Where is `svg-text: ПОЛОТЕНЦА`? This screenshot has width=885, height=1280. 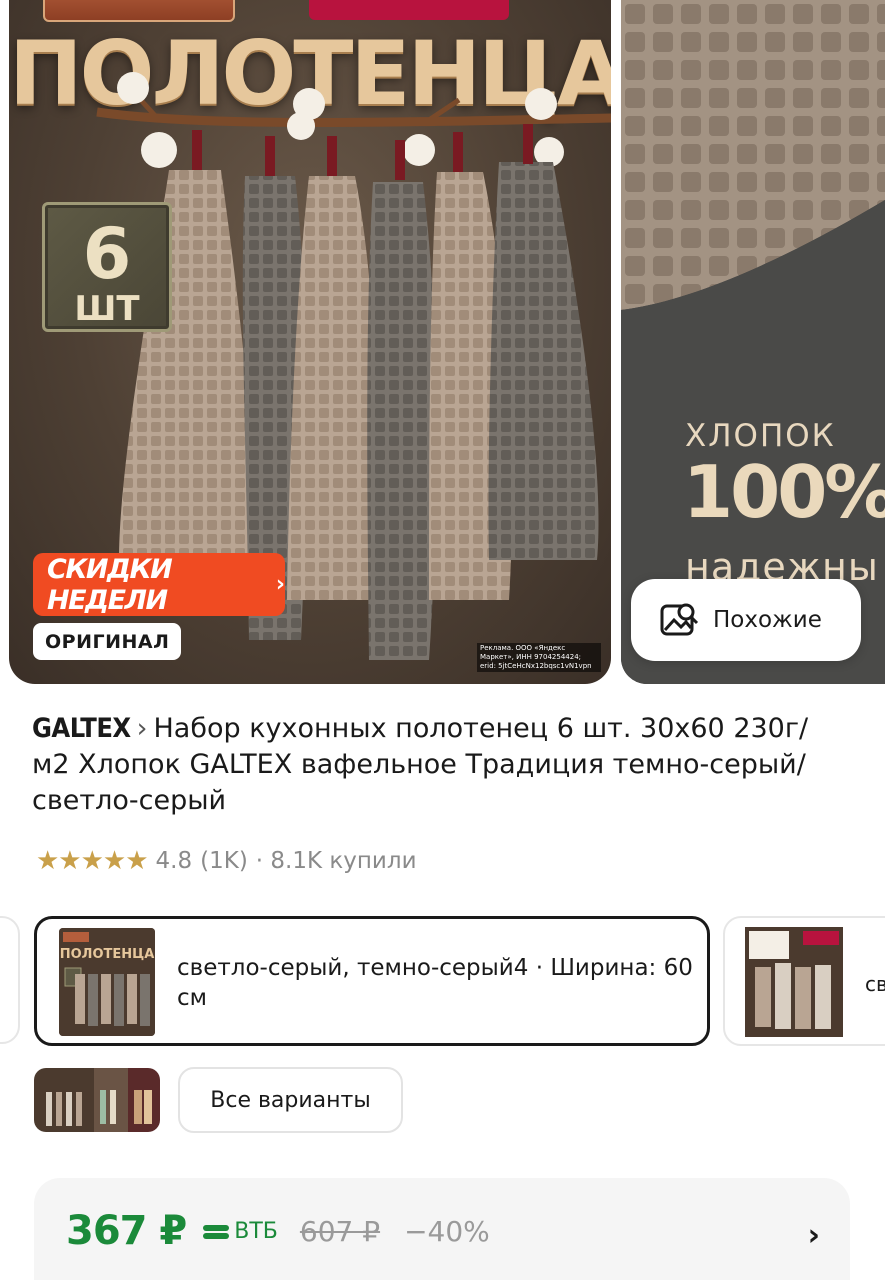 svg-text: ПОЛОТЕНЦА is located at coordinates (107, 954).